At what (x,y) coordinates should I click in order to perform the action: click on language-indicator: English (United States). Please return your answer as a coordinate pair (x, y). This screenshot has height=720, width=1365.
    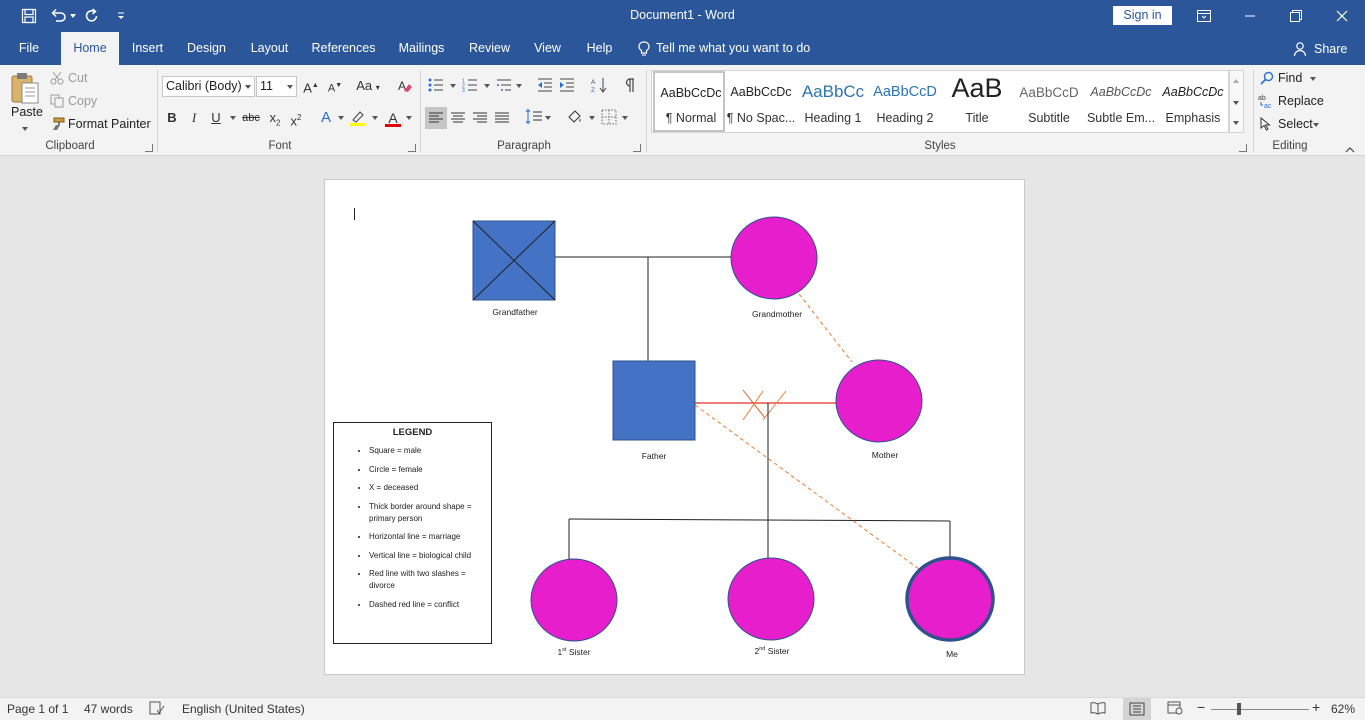
    Looking at the image, I should click on (243, 709).